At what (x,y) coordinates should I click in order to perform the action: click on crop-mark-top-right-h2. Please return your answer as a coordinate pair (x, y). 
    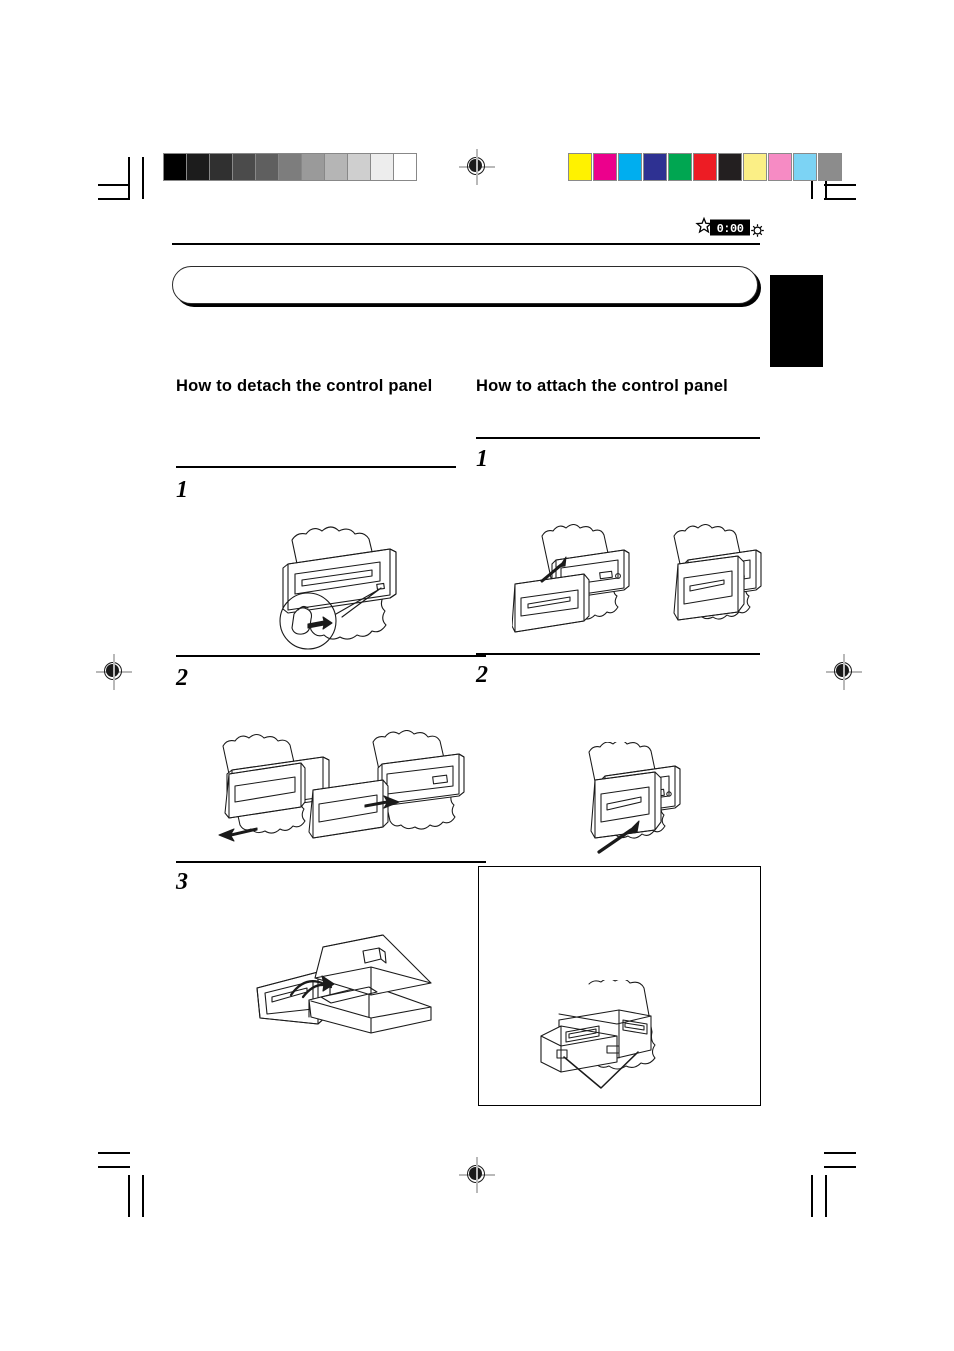
    Looking at the image, I should click on (840, 199).